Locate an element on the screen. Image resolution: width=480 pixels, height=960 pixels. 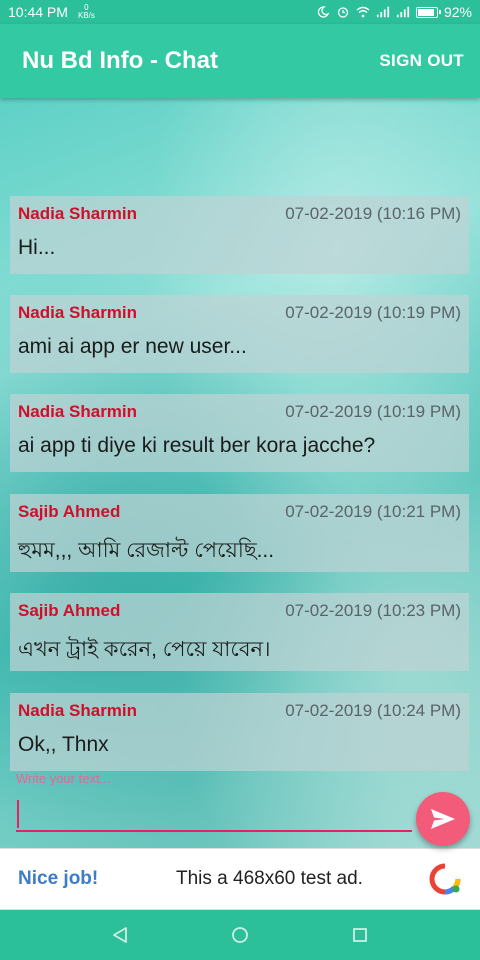
status-time: 10:44 PM is located at coordinates (38, 12).